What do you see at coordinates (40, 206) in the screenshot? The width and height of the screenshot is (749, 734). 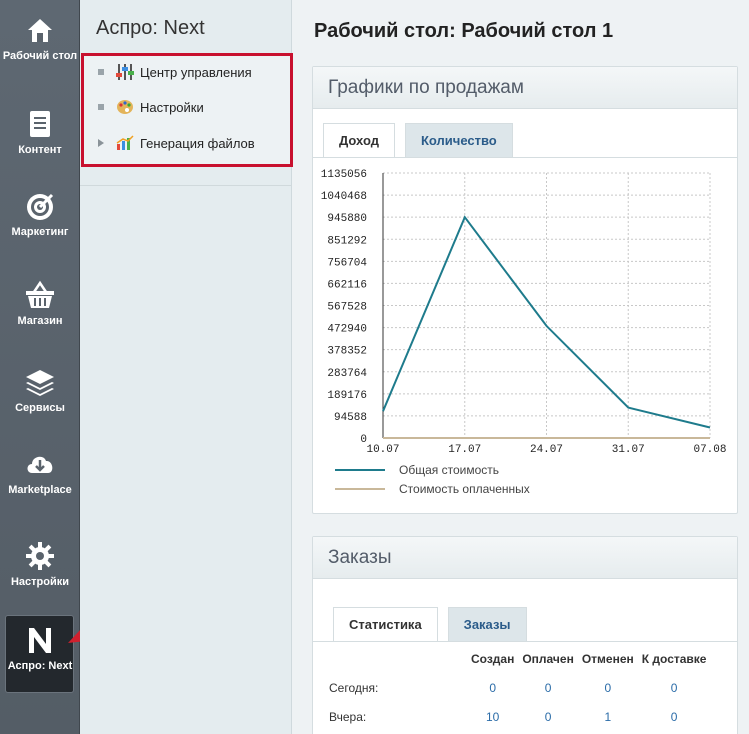 I see `target-icon` at bounding box center [40, 206].